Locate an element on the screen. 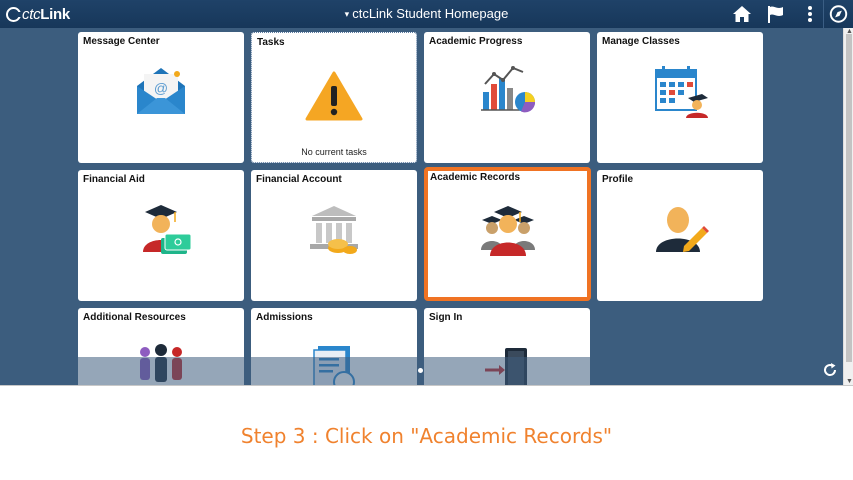 This screenshot has width=853, height=480. tile-title: Academic Progress is located at coordinates (476, 41).